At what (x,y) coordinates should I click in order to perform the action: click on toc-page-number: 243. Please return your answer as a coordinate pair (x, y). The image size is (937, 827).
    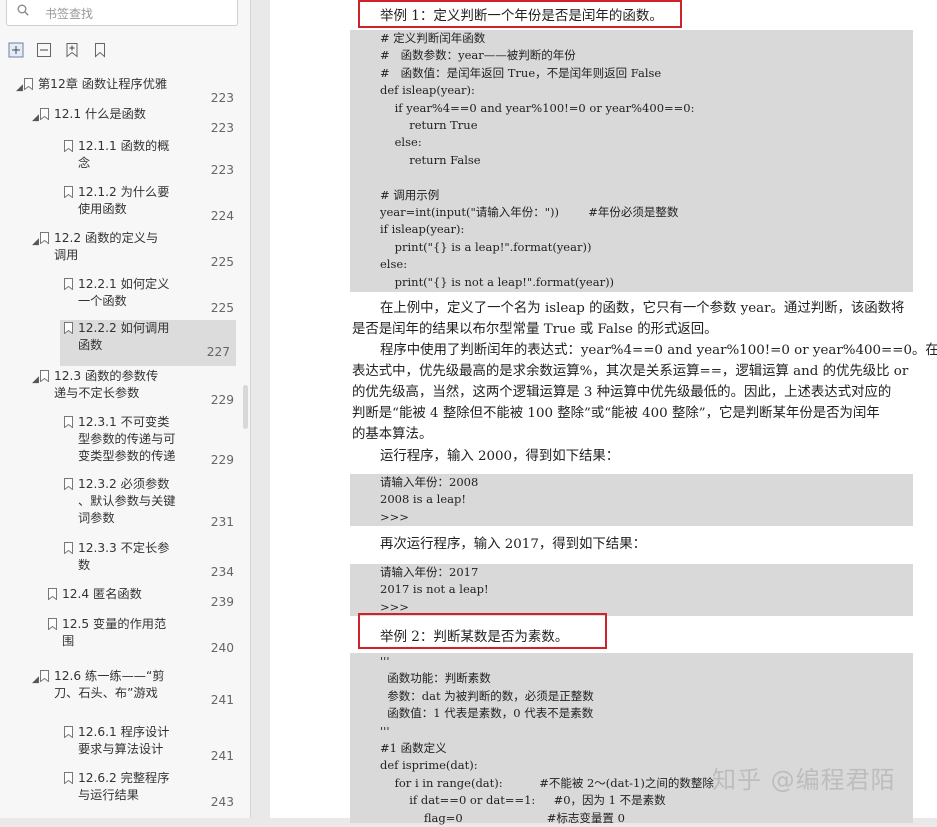
    Looking at the image, I should click on (222, 802).